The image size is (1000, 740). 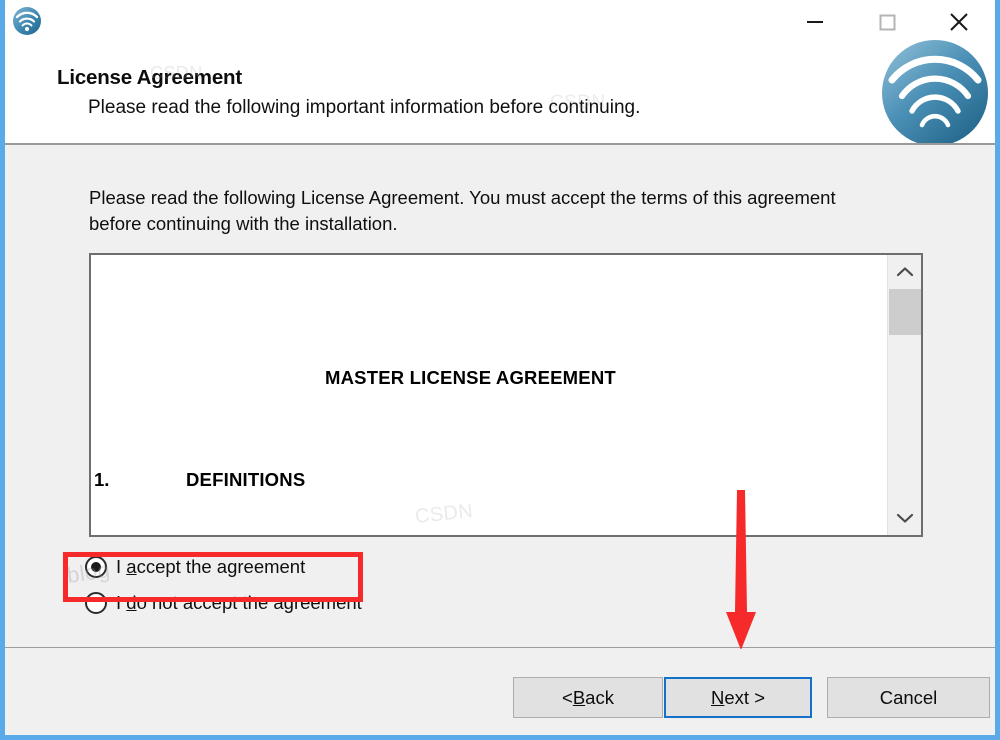 What do you see at coordinates (887, 22) in the screenshot?
I see `maximize-icon` at bounding box center [887, 22].